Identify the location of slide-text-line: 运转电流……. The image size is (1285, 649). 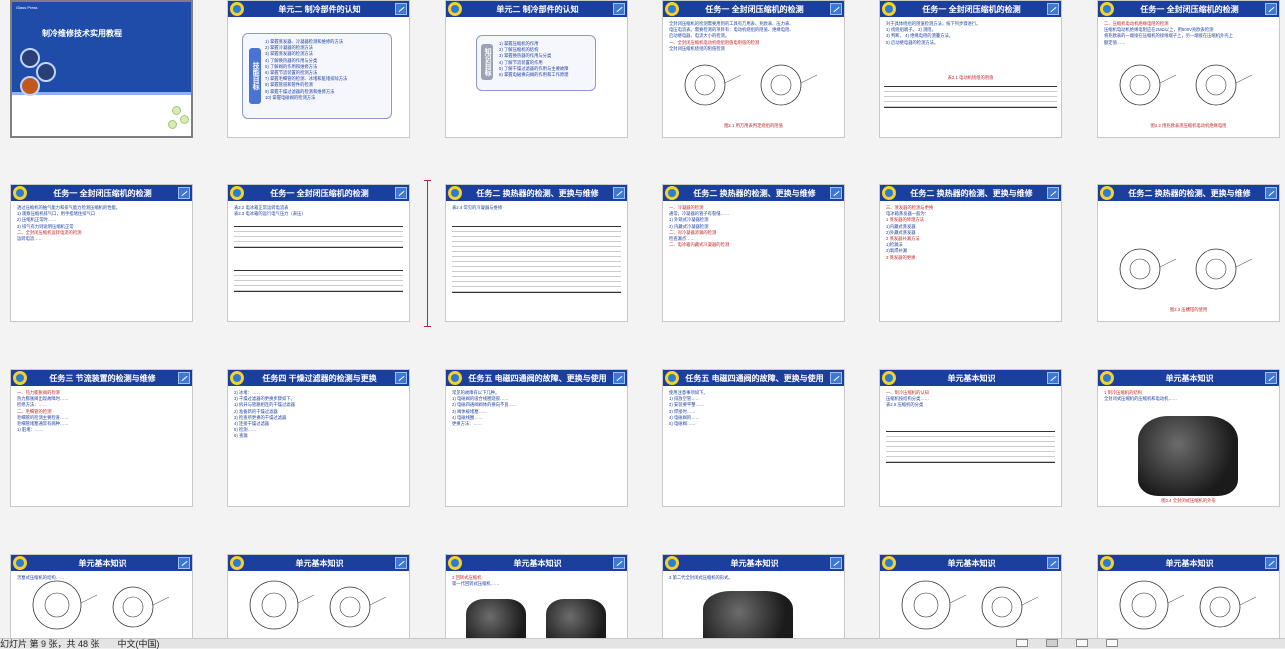
(30, 238).